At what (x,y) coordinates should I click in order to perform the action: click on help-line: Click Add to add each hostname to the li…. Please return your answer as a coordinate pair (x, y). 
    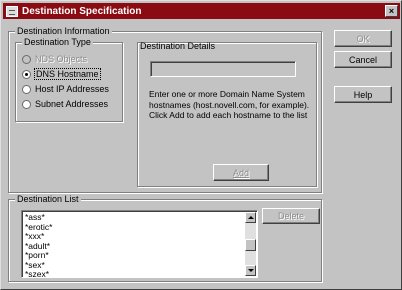
    Looking at the image, I should click on (228, 115).